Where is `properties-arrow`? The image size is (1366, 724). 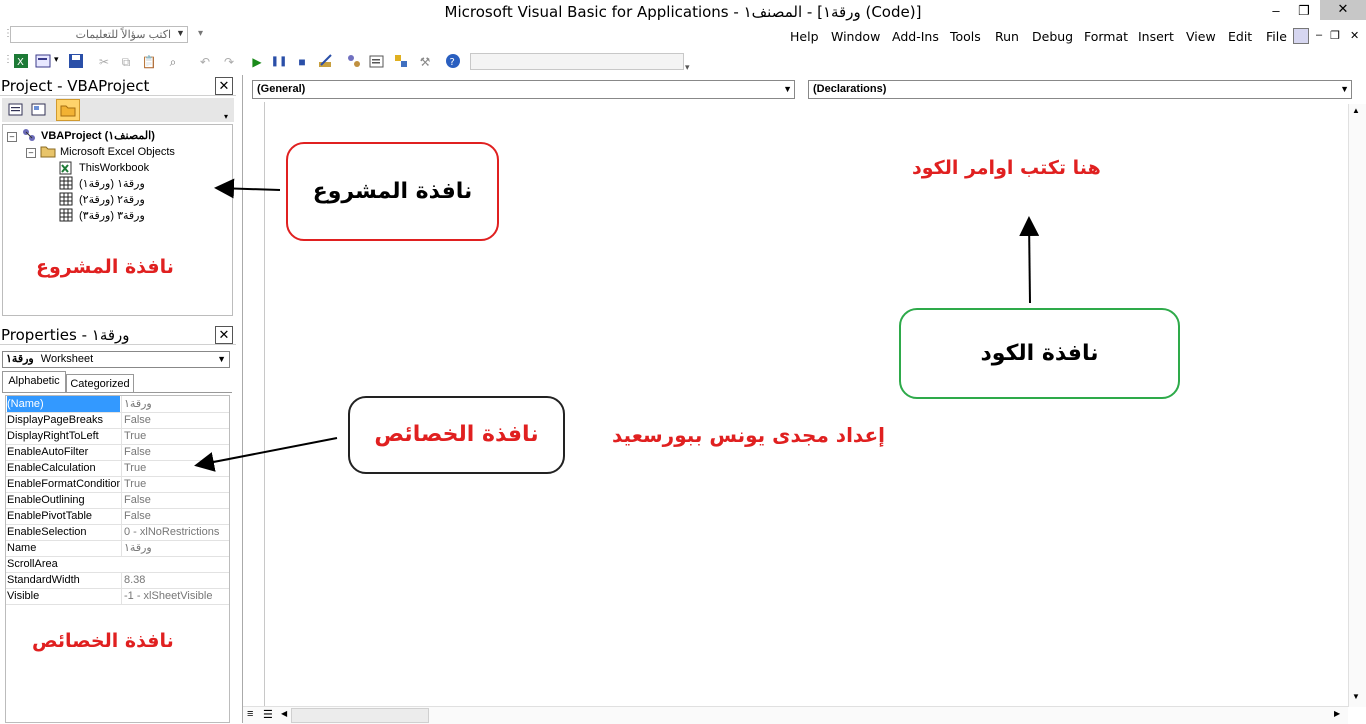 properties-arrow is located at coordinates (266, 454).